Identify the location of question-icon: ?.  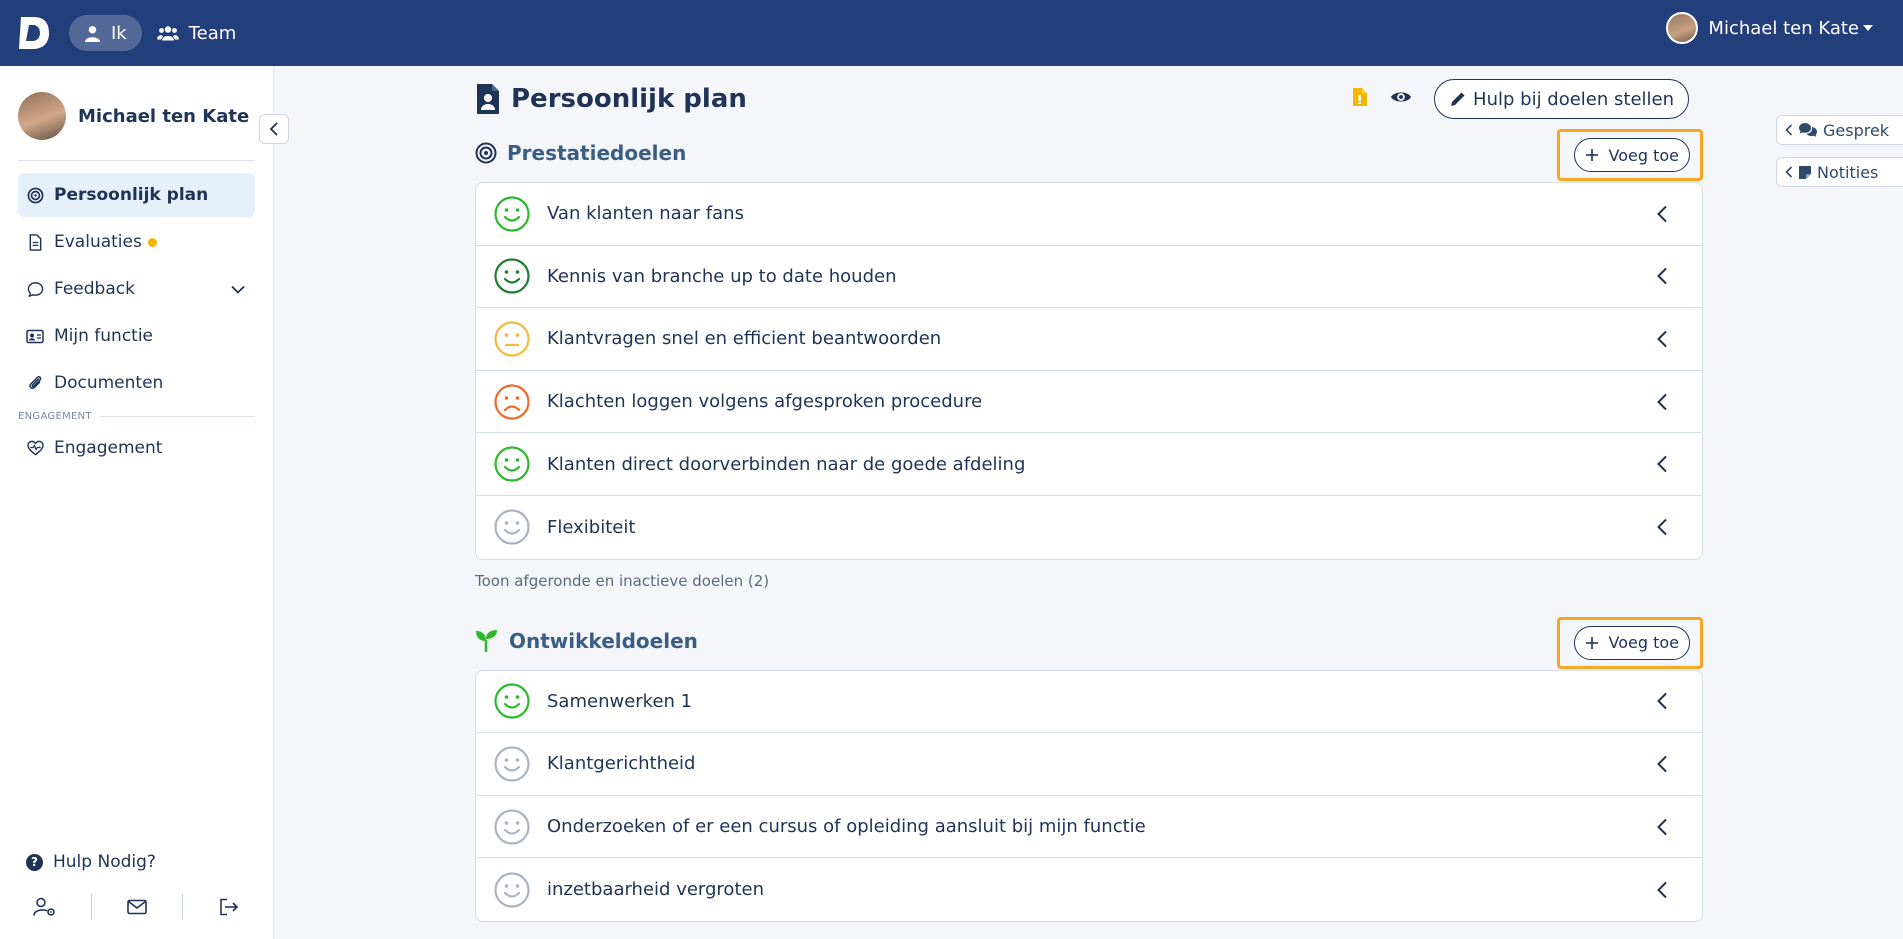
(34, 862).